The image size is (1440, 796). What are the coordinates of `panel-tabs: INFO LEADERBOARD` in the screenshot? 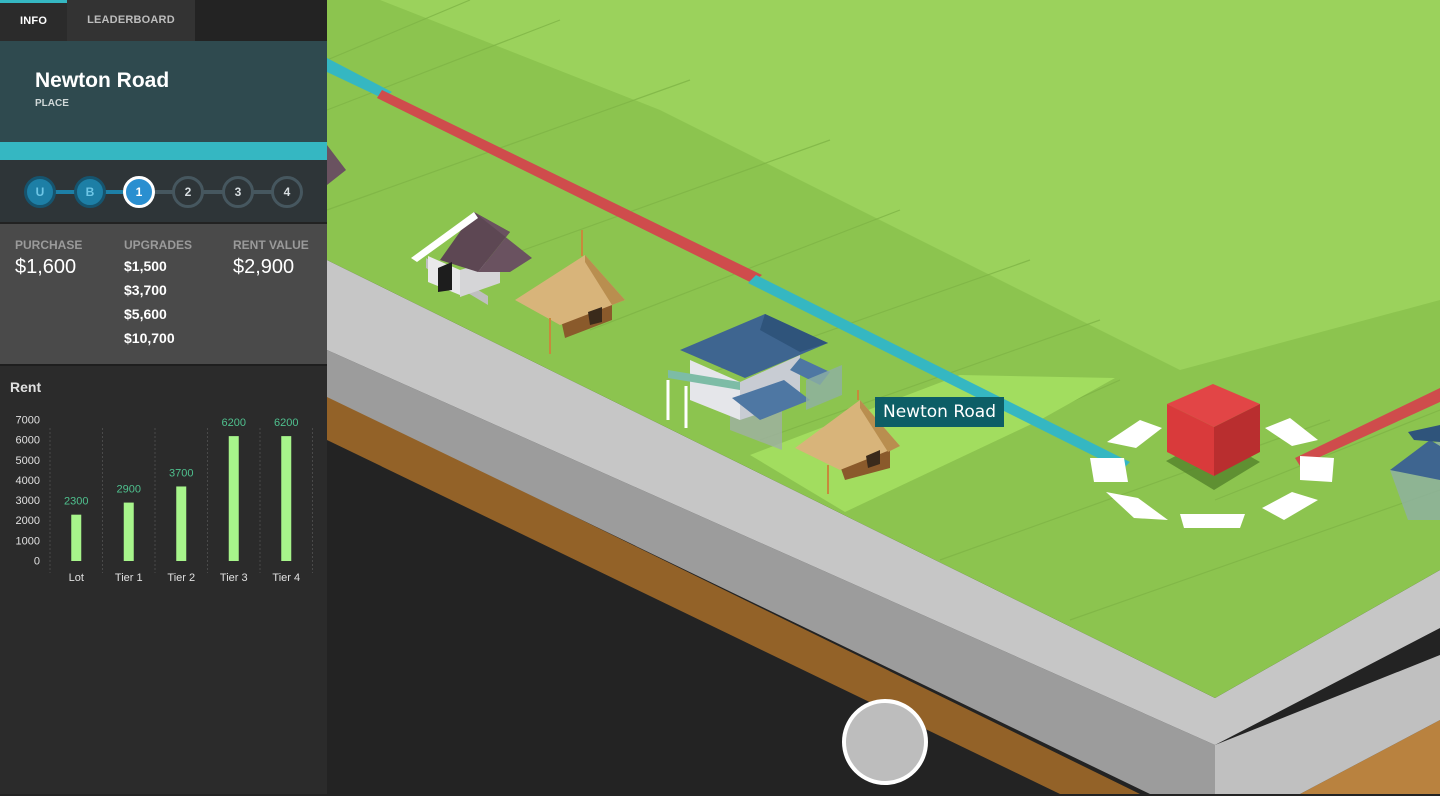 It's located at (163, 20).